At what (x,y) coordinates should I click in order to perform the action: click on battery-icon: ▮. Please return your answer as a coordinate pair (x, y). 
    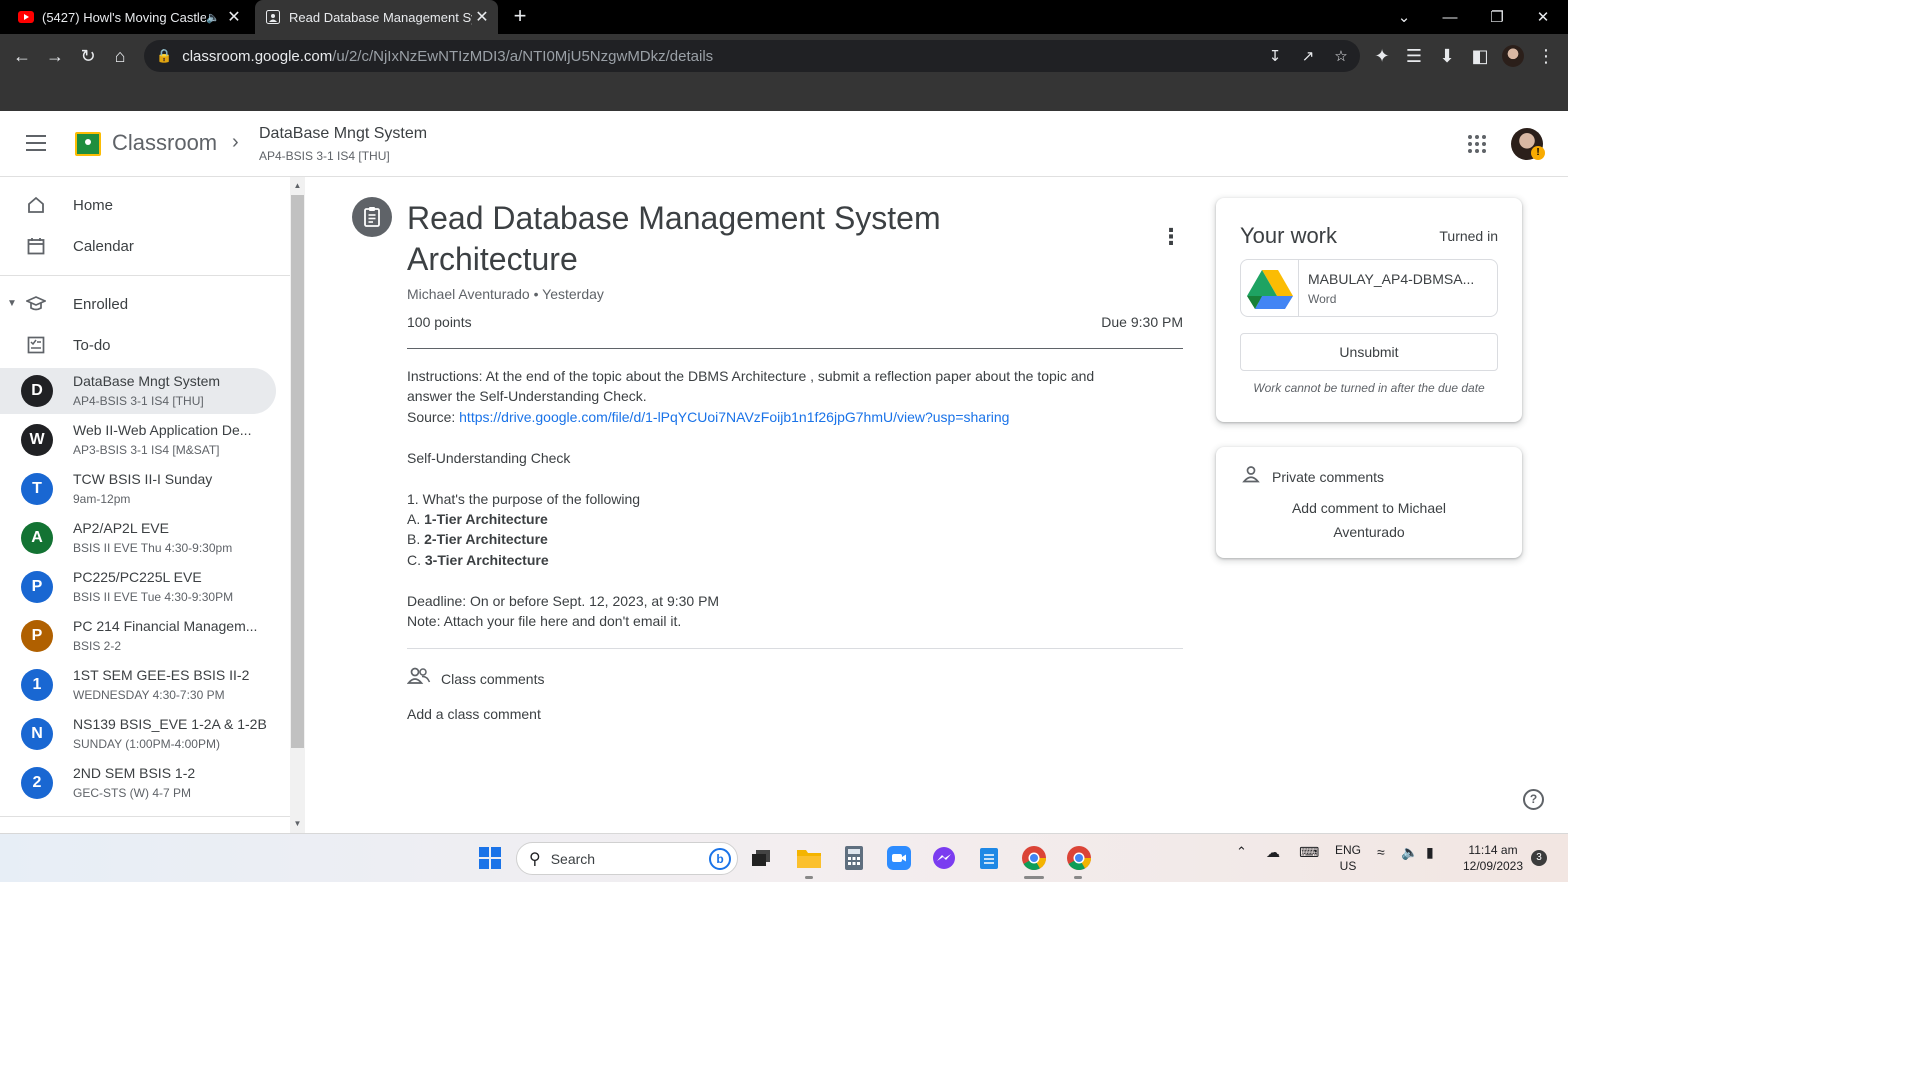
    Looking at the image, I should click on (1430, 852).